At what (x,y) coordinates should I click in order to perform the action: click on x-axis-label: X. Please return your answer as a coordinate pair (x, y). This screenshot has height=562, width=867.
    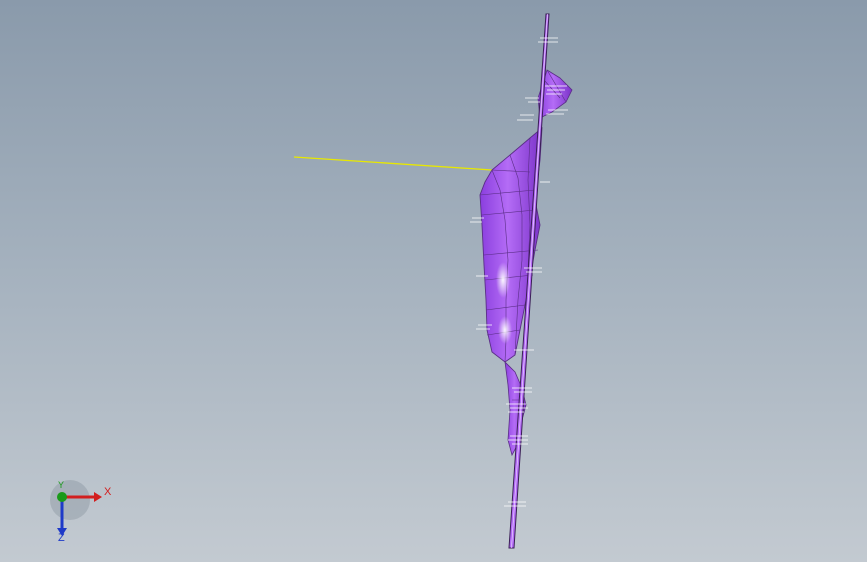
    Looking at the image, I should click on (108, 492).